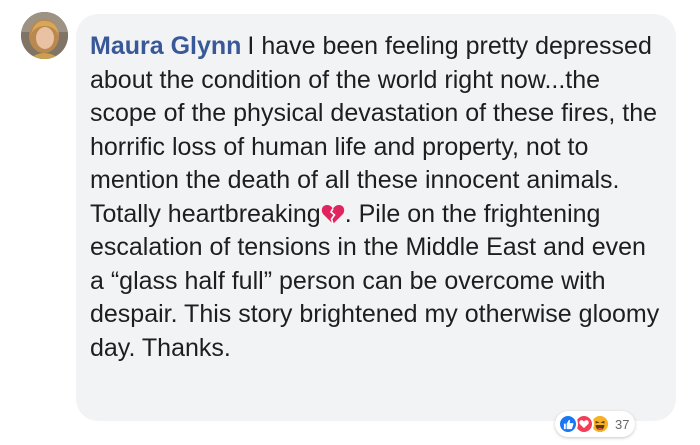 The height and width of the screenshot is (445, 700). Describe the element at coordinates (595, 424) in the screenshot. I see `reactions-summary: 37` at that location.